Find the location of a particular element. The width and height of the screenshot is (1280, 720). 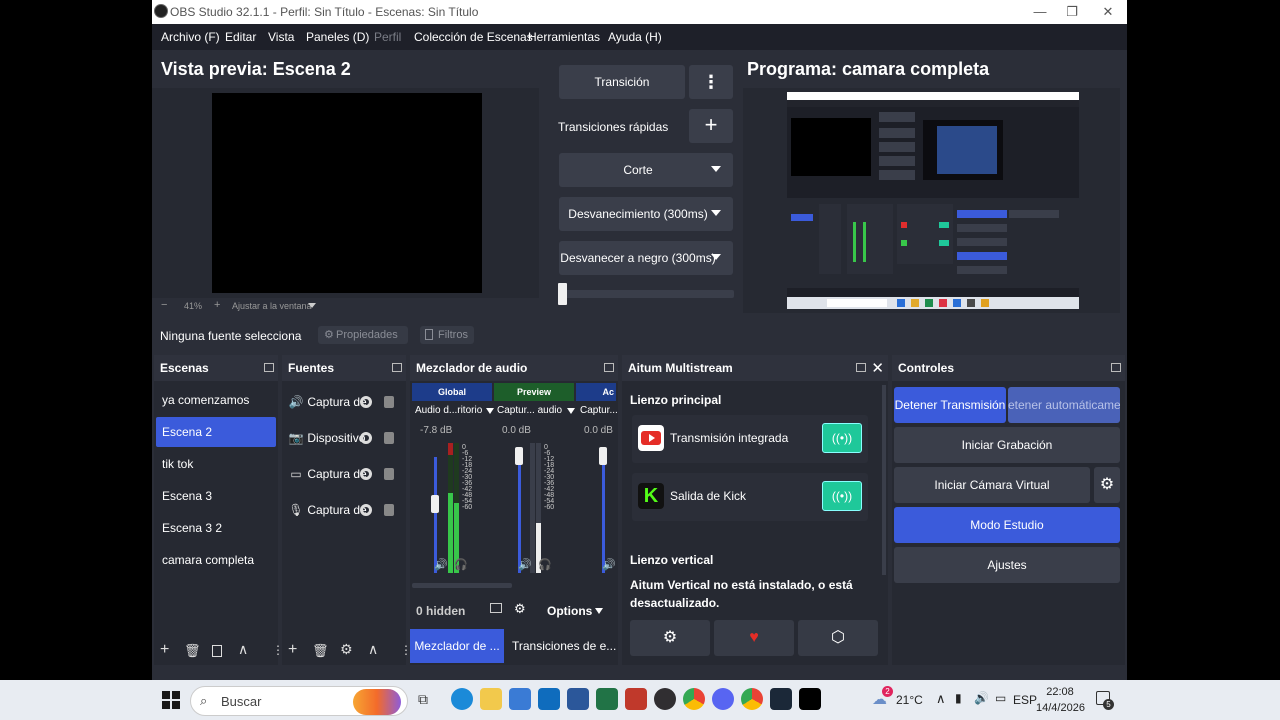

excel-icon is located at coordinates (607, 699).